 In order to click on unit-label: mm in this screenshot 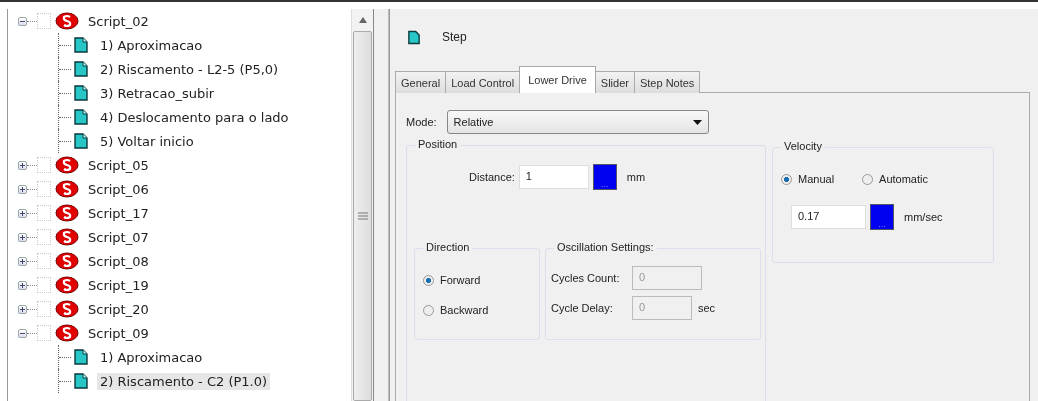, I will do `click(636, 177)`.